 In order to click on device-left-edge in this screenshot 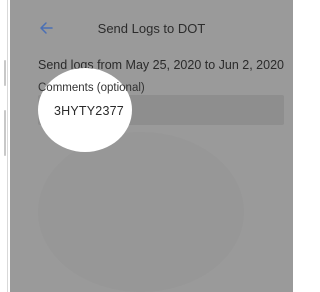, I will do `click(4, 146)`.